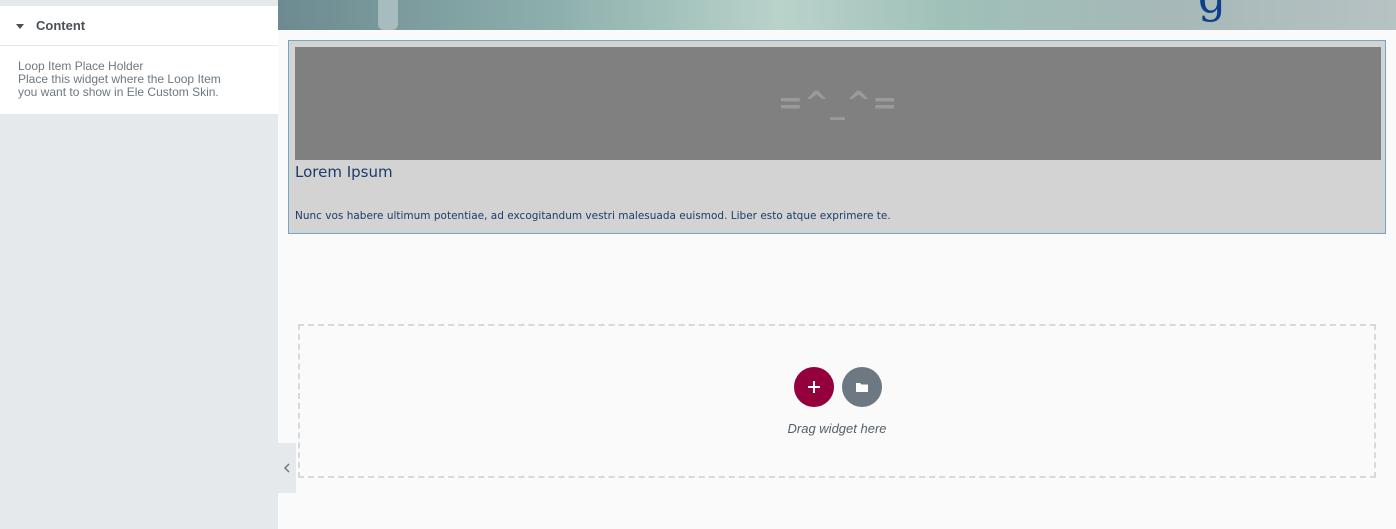 The height and width of the screenshot is (529, 1396). Describe the element at coordinates (837, 15) in the screenshot. I see `hero-image: g` at that location.